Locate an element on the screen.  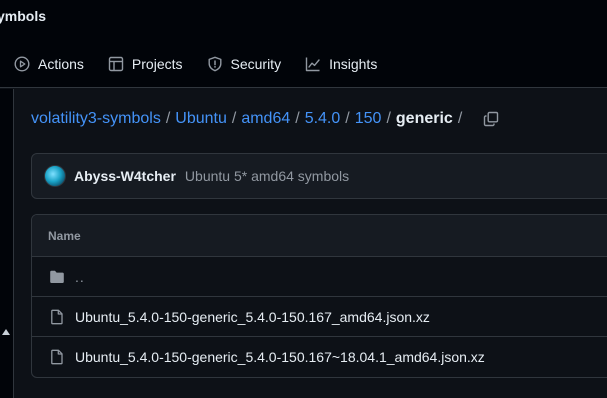
parent-directory-link: .. is located at coordinates (80, 277).